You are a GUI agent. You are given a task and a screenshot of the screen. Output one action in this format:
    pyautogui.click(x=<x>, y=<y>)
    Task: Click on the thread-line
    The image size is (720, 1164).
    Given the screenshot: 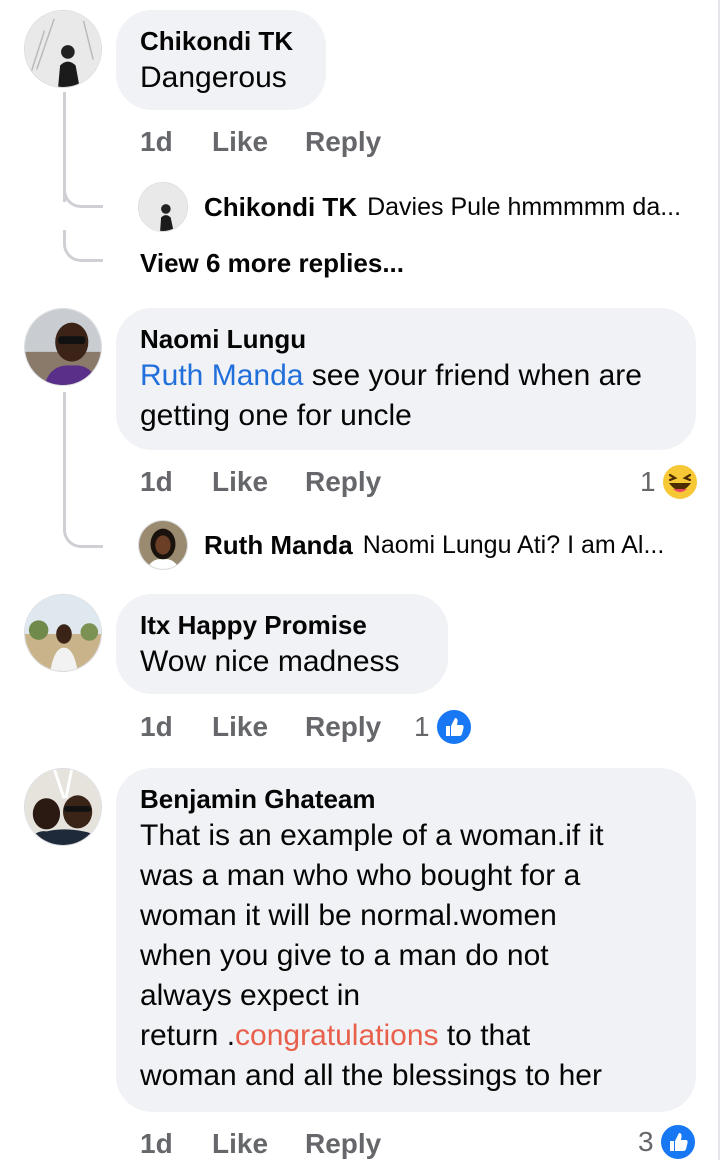 What is the action you would take?
    pyautogui.click(x=64, y=459)
    